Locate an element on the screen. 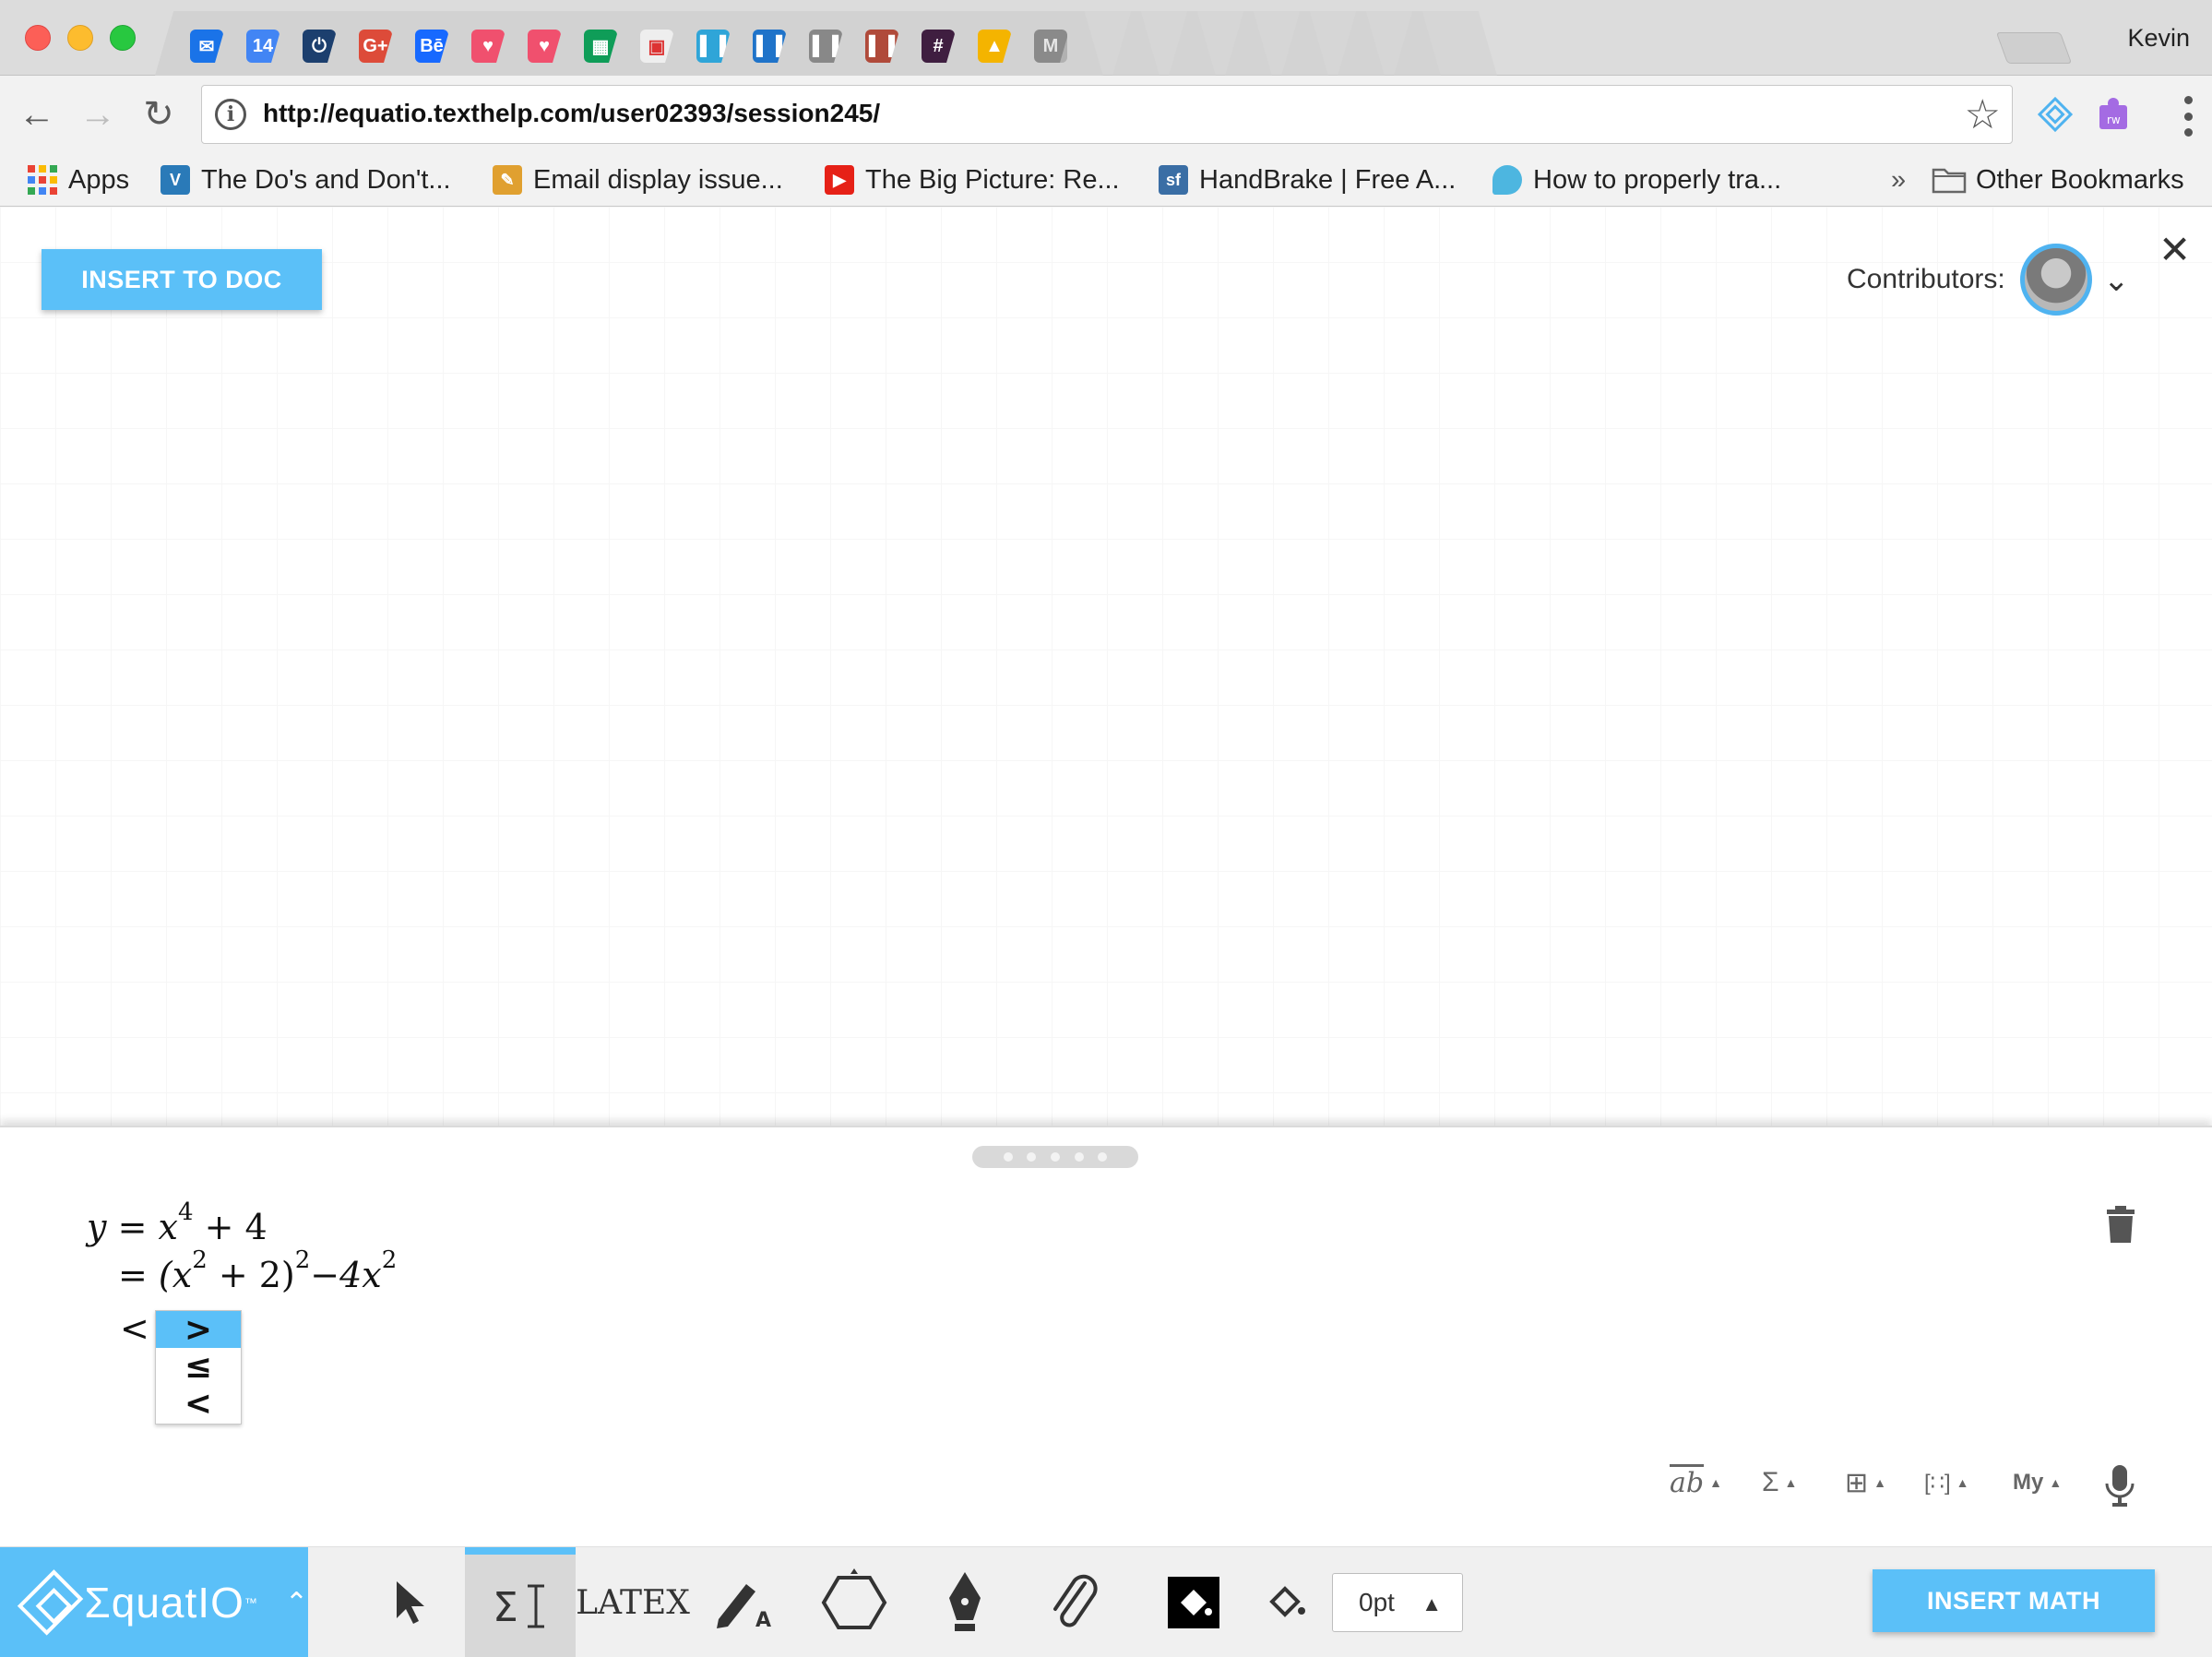  maximize-window-button is located at coordinates (123, 38).